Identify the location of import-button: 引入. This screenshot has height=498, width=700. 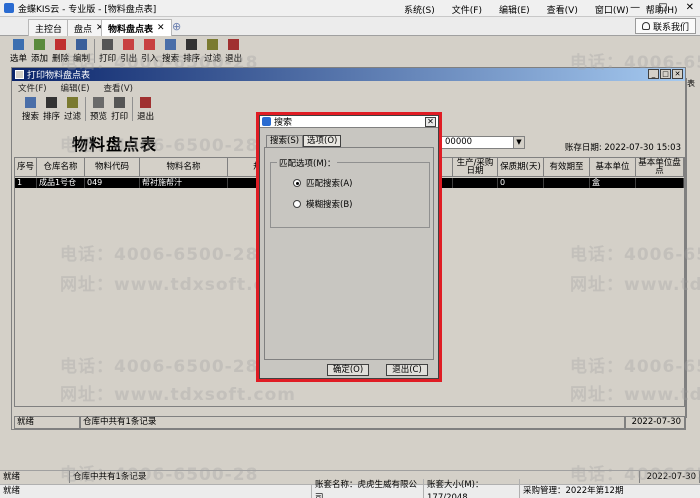
(149, 50).